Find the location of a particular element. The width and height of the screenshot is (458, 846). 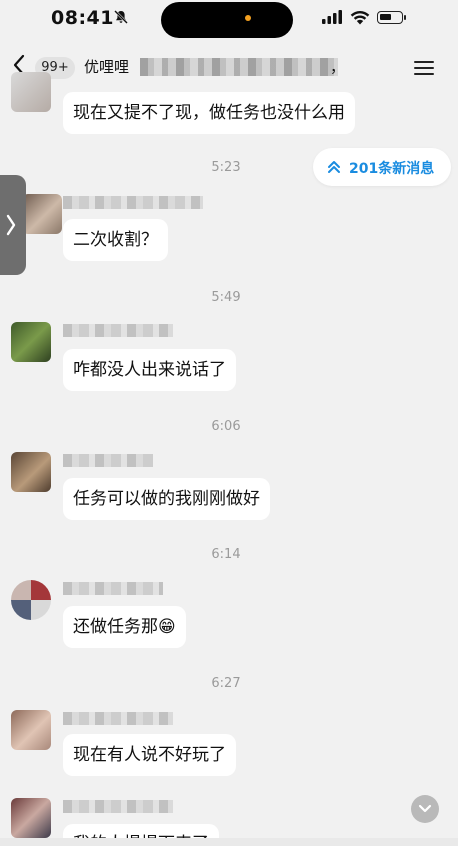

menu-icon is located at coordinates (424, 68).